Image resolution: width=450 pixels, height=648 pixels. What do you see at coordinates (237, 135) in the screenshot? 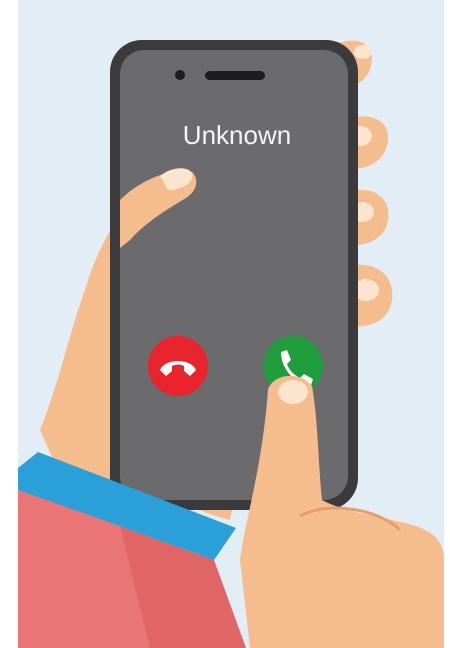
I see `caller-name: Unknown` at bounding box center [237, 135].